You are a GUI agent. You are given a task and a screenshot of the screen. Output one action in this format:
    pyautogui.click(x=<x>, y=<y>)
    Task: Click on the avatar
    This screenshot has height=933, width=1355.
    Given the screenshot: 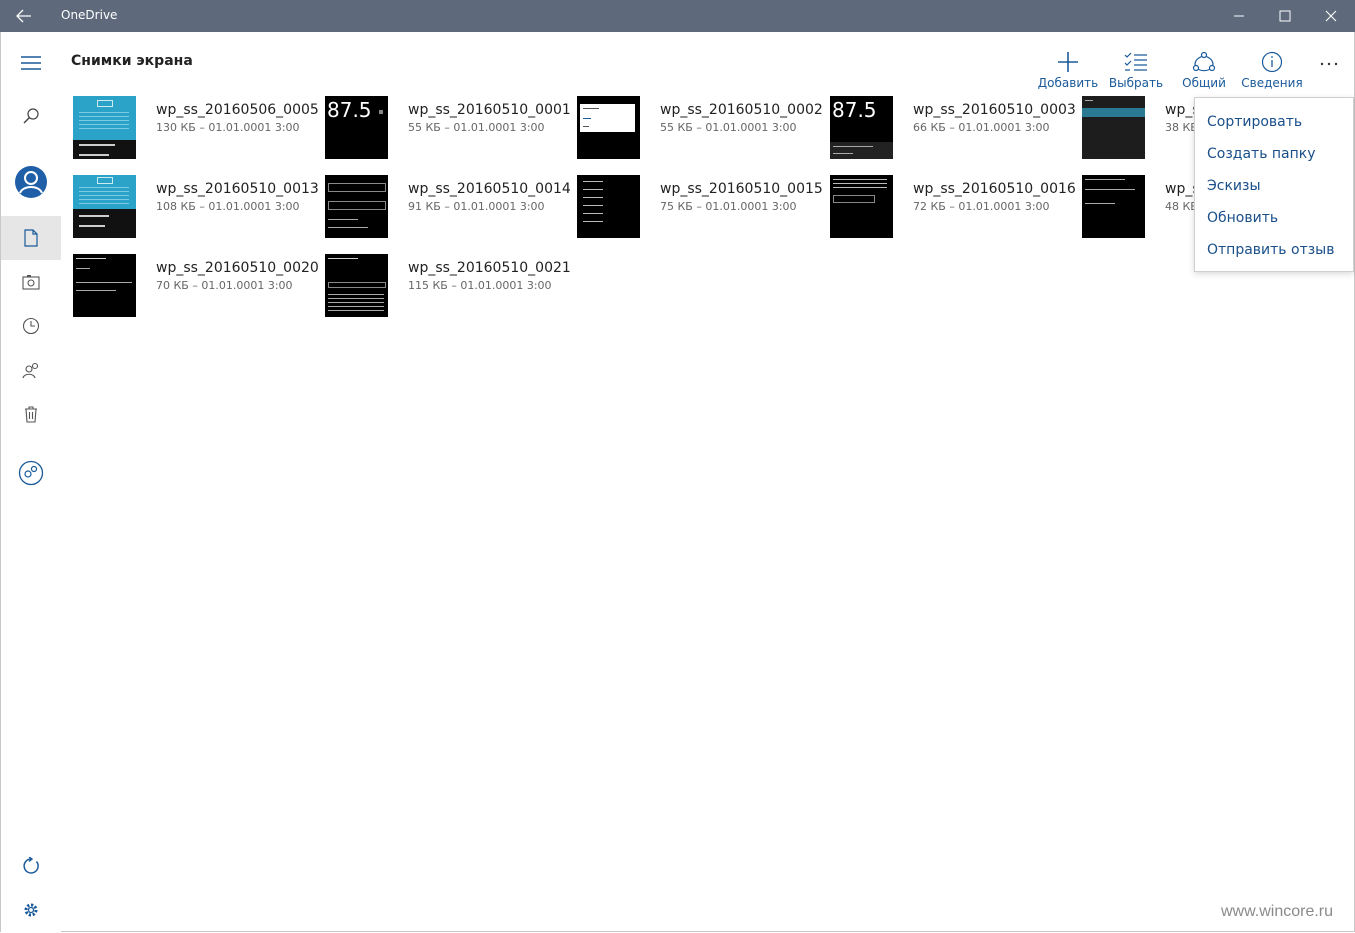 What is the action you would take?
    pyautogui.click(x=31, y=182)
    